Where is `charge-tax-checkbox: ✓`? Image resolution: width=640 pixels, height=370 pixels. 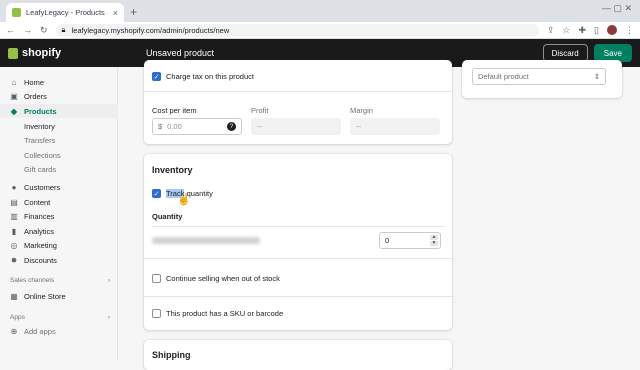
charge-tax-checkbox: ✓ is located at coordinates (156, 76).